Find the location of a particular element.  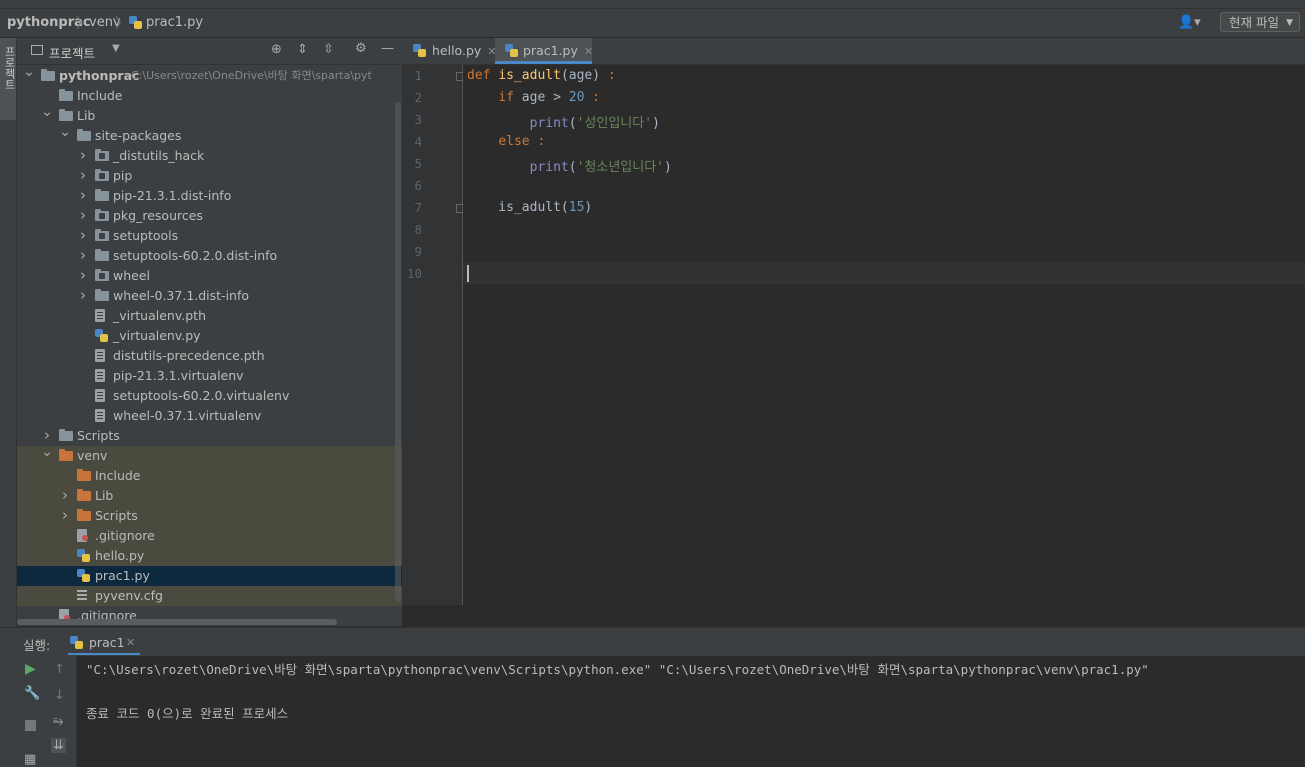

run-configuration-select: 현재 파일 ▼ is located at coordinates (1260, 22).